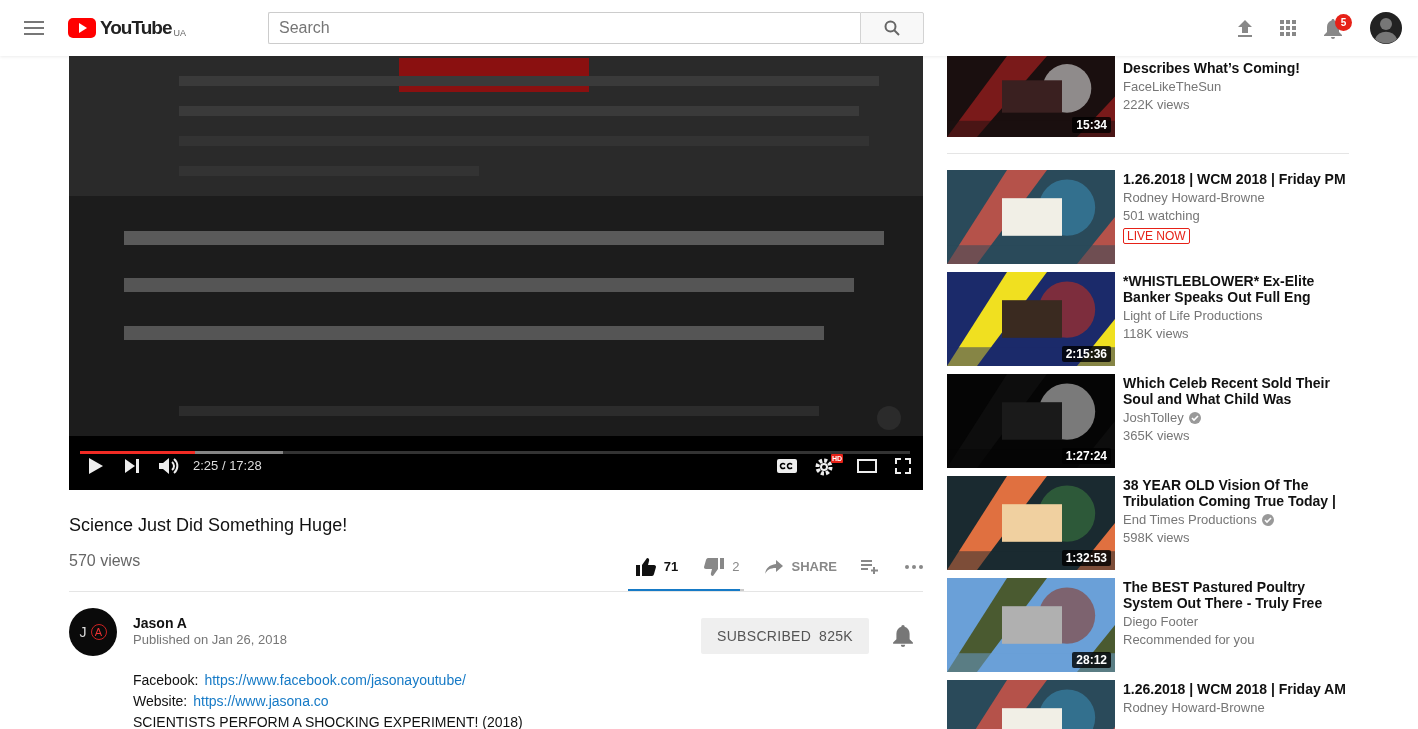 Image resolution: width=1418 pixels, height=729 pixels. Describe the element at coordinates (870, 567) in the screenshot. I see `add-to-playlist-icon` at that location.